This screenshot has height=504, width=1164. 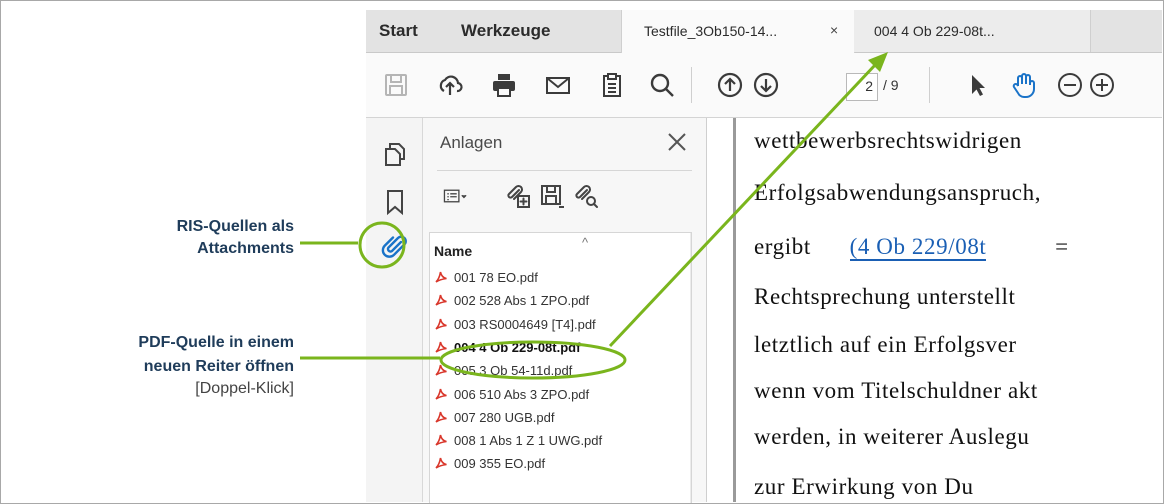 I want to click on attachment-item: 008 1 Abs 1 Z 1 UWG.pdf, so click(x=559, y=441).